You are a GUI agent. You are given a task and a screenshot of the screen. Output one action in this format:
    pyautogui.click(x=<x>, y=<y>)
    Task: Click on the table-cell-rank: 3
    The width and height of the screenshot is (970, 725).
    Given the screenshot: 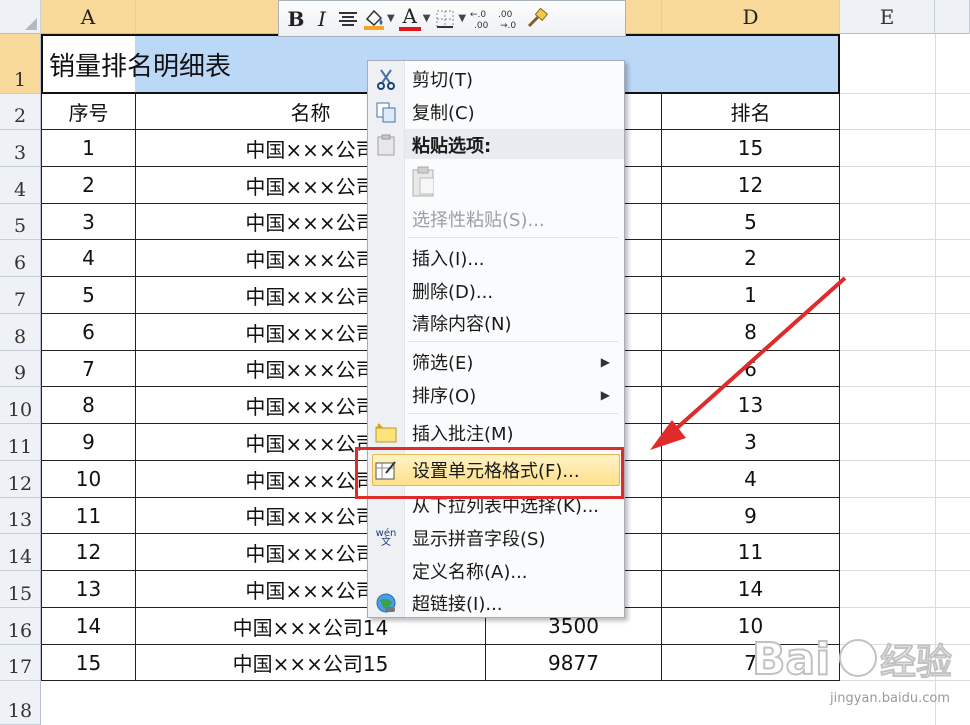 What is the action you would take?
    pyautogui.click(x=751, y=442)
    